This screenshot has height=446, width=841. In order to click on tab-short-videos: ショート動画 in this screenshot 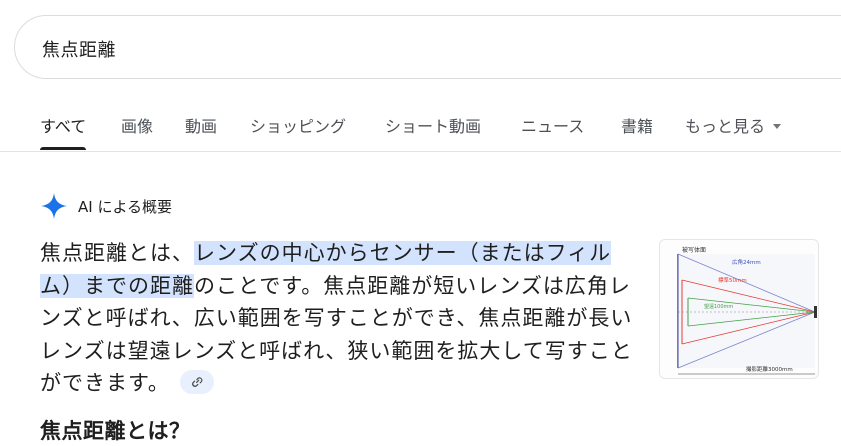, I will do `click(433, 125)`.